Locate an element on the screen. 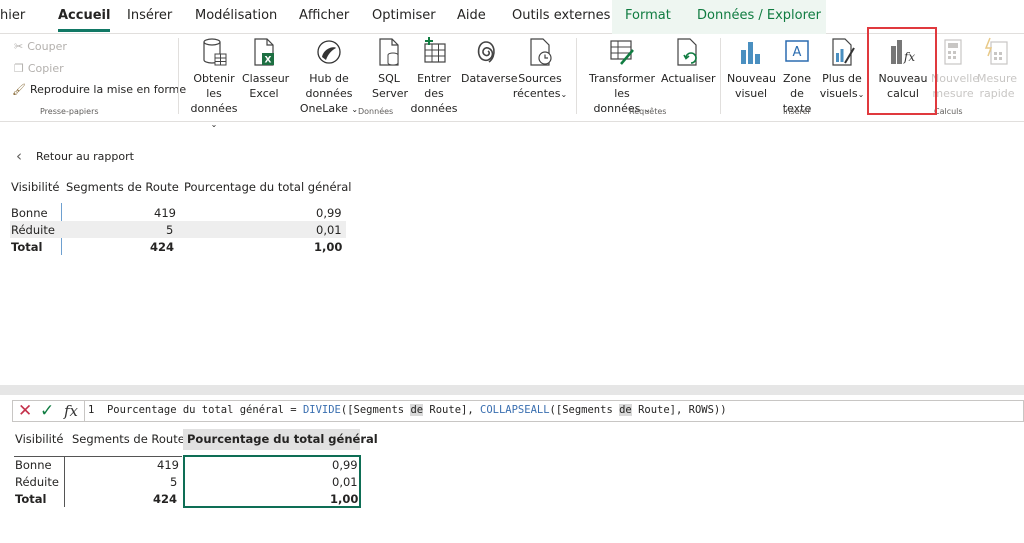 The width and height of the screenshot is (1024, 543). new-measure-button: Nouvelle mesure is located at coordinates (955, 68).